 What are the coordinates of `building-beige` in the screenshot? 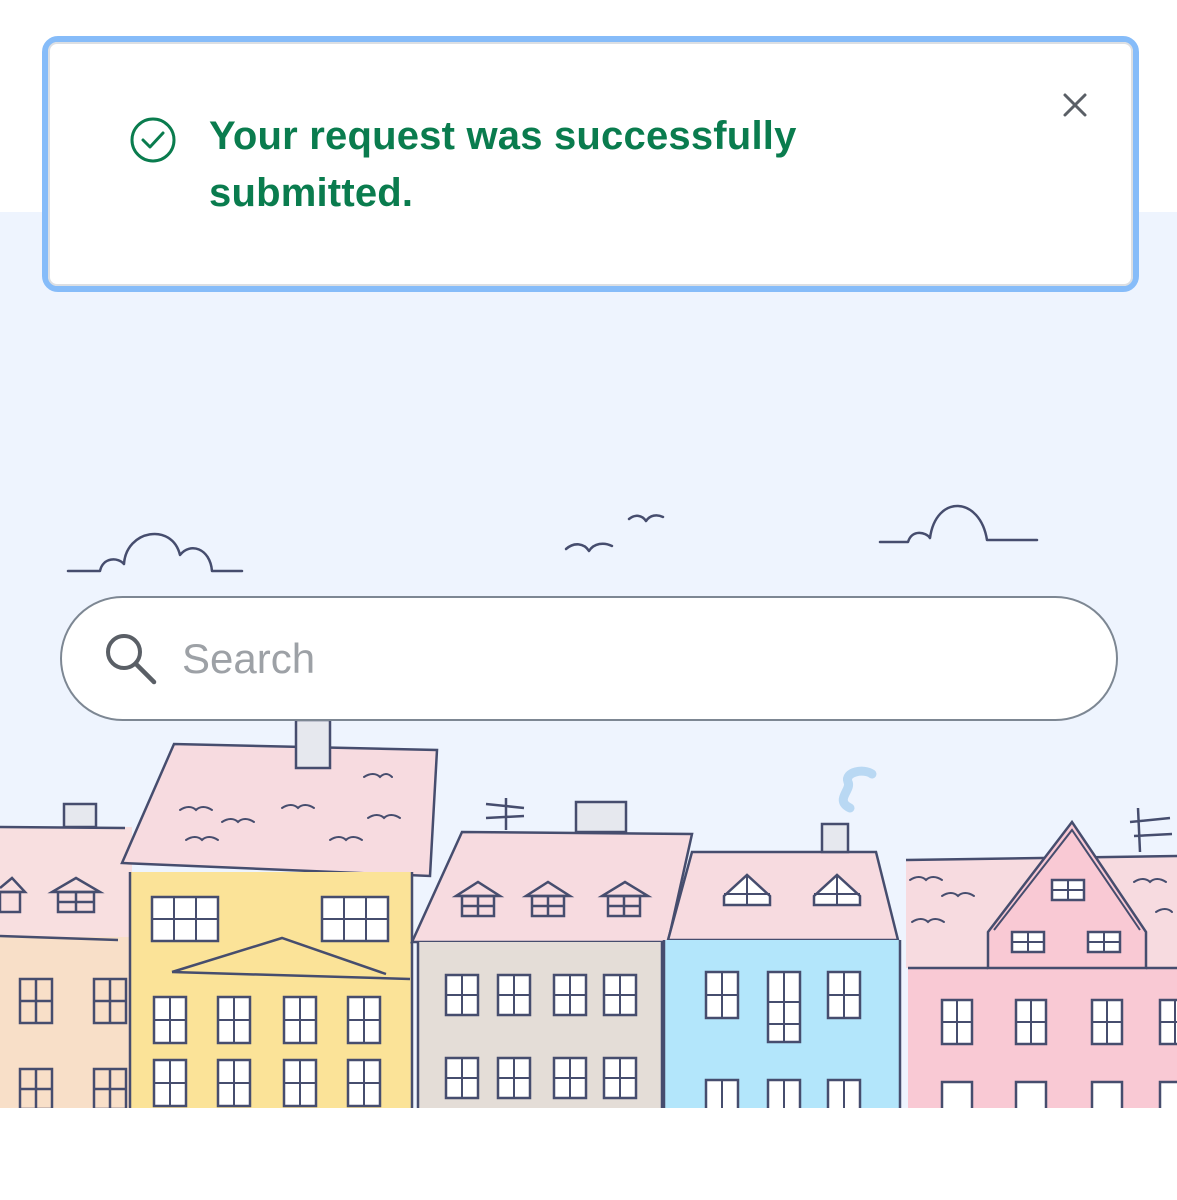 It's located at (552, 953).